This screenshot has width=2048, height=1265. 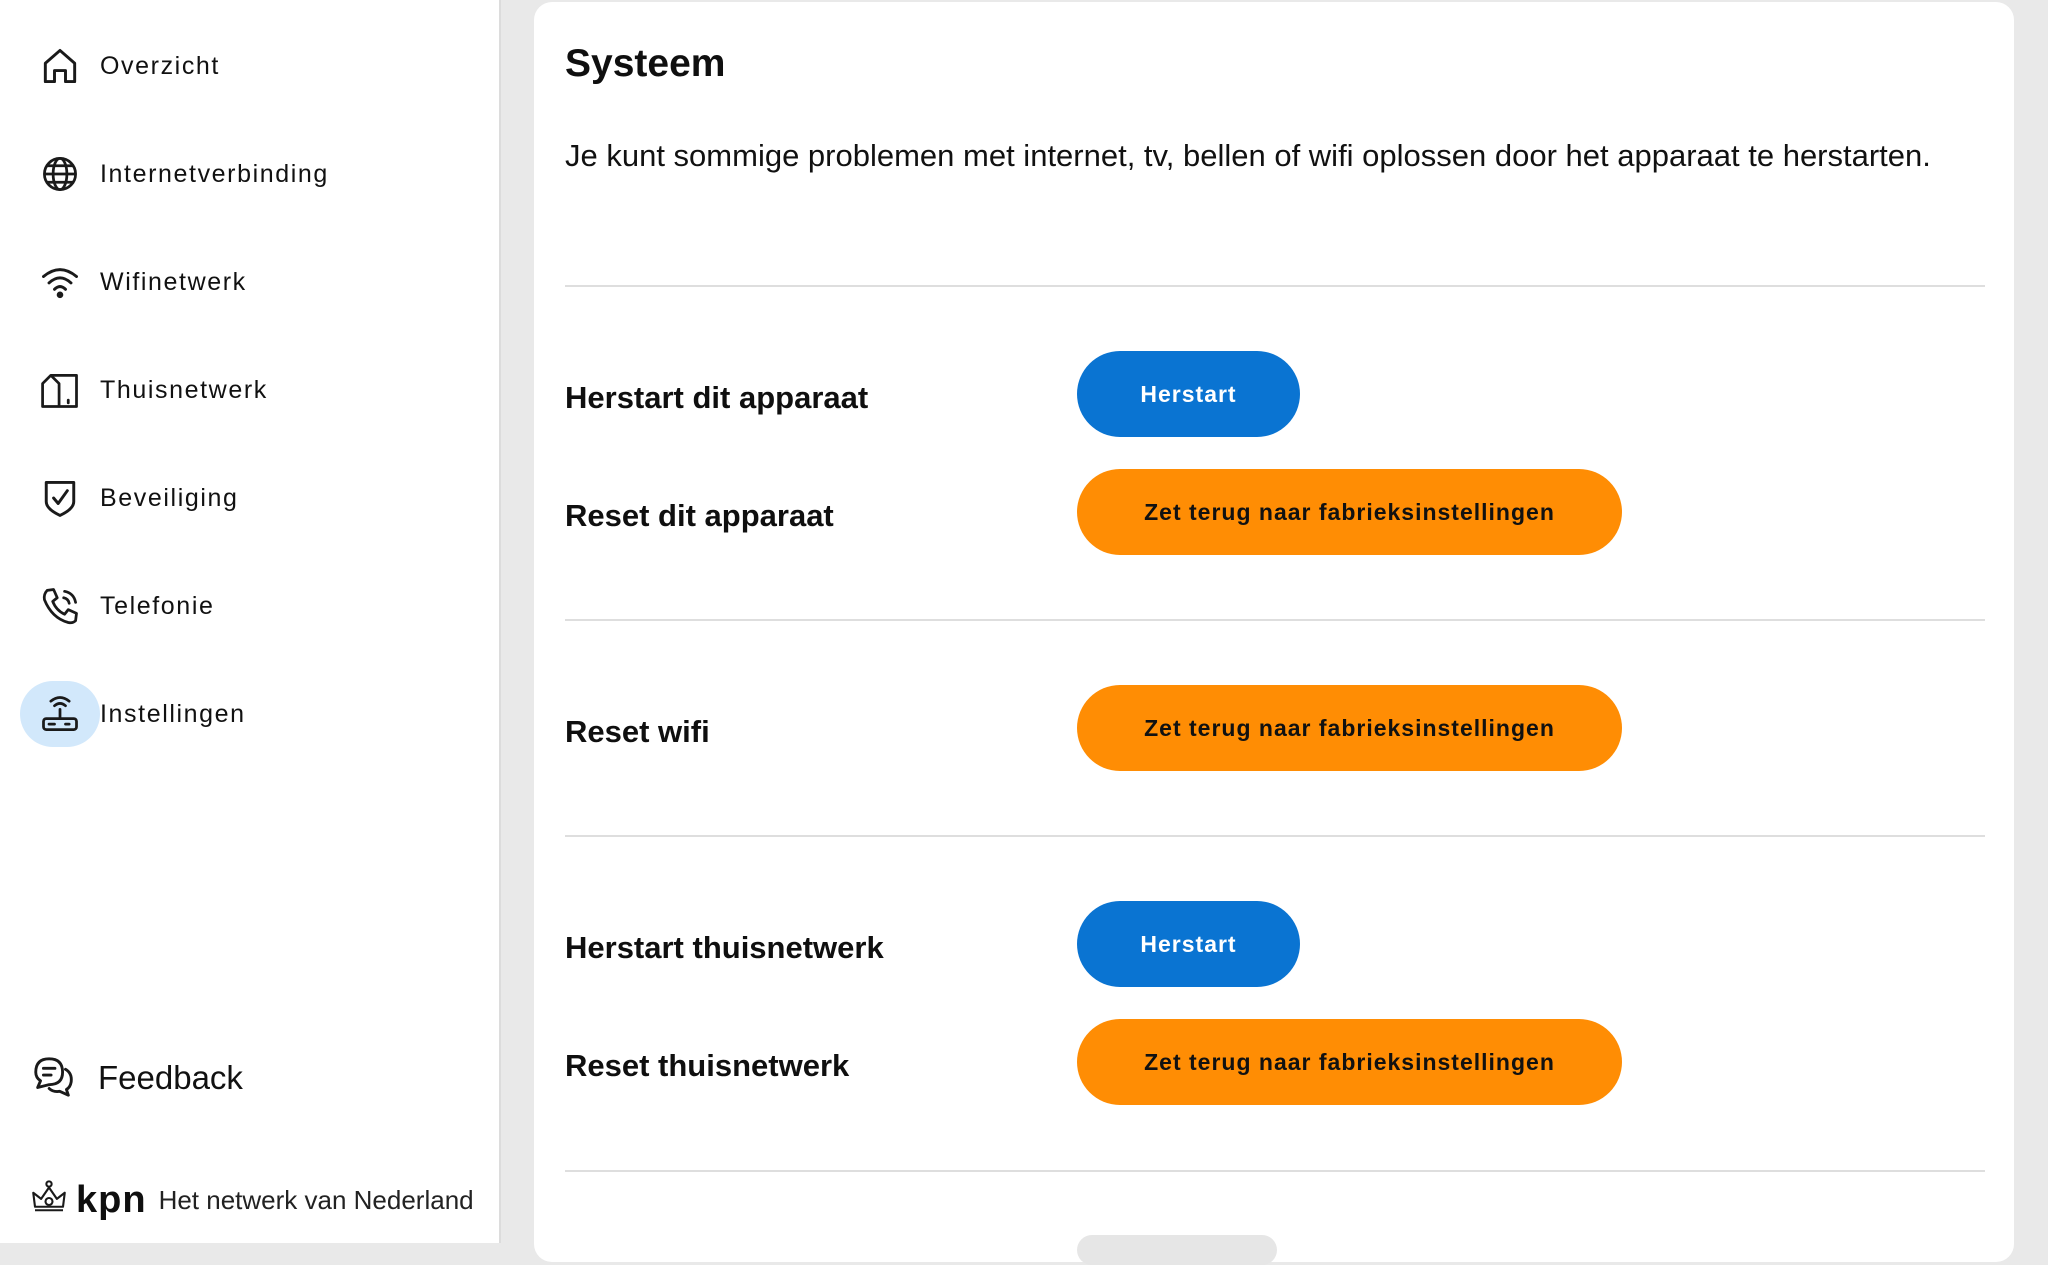 I want to click on sidebar-item-telefonie: Telefonie, so click(x=240, y=606).